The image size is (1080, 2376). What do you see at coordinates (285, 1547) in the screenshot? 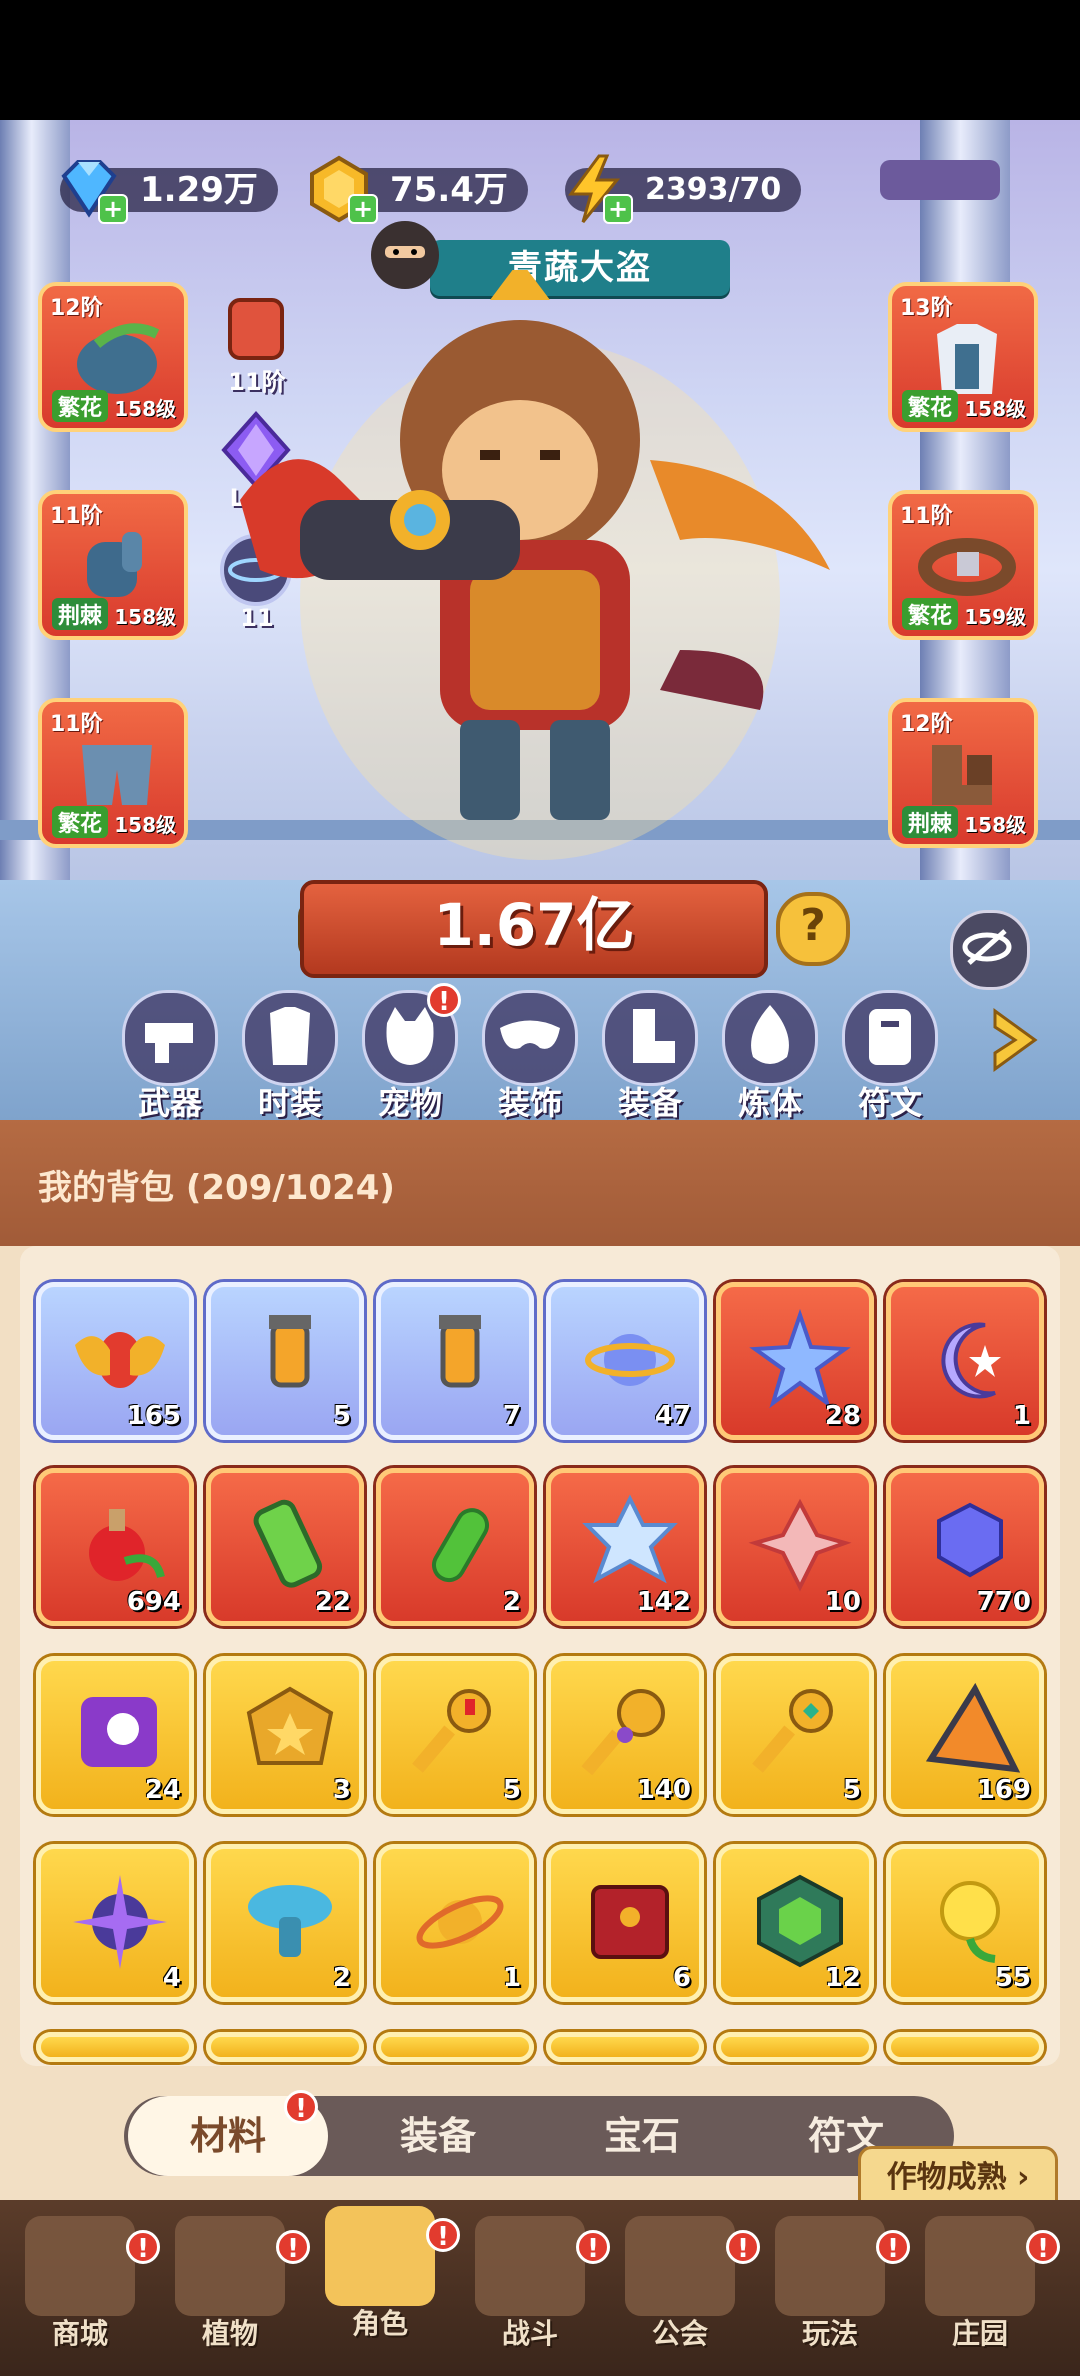
I see `inventory-item: 22` at bounding box center [285, 1547].